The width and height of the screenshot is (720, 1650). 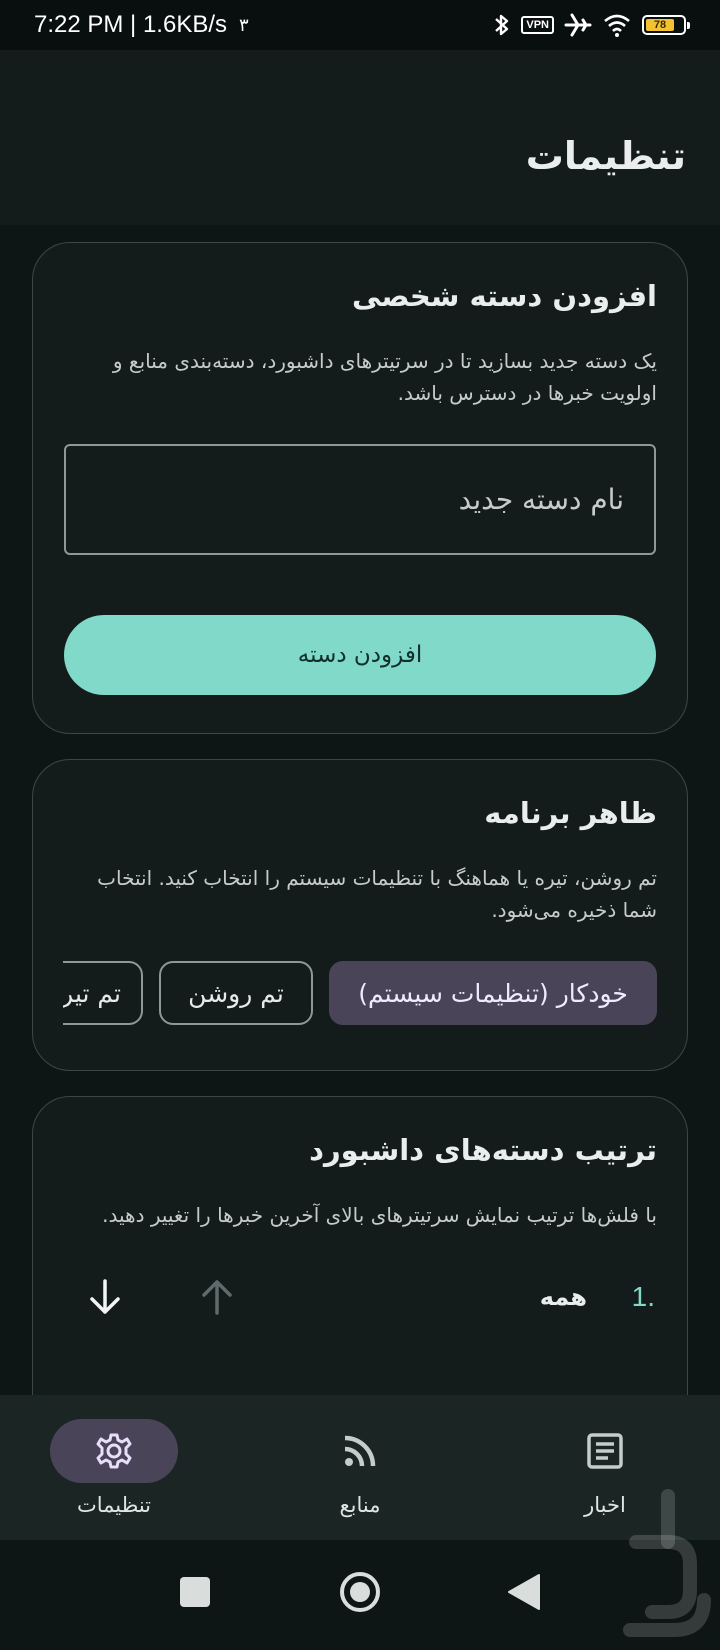 I want to click on page-title: تنظیمات, so click(x=605, y=156).